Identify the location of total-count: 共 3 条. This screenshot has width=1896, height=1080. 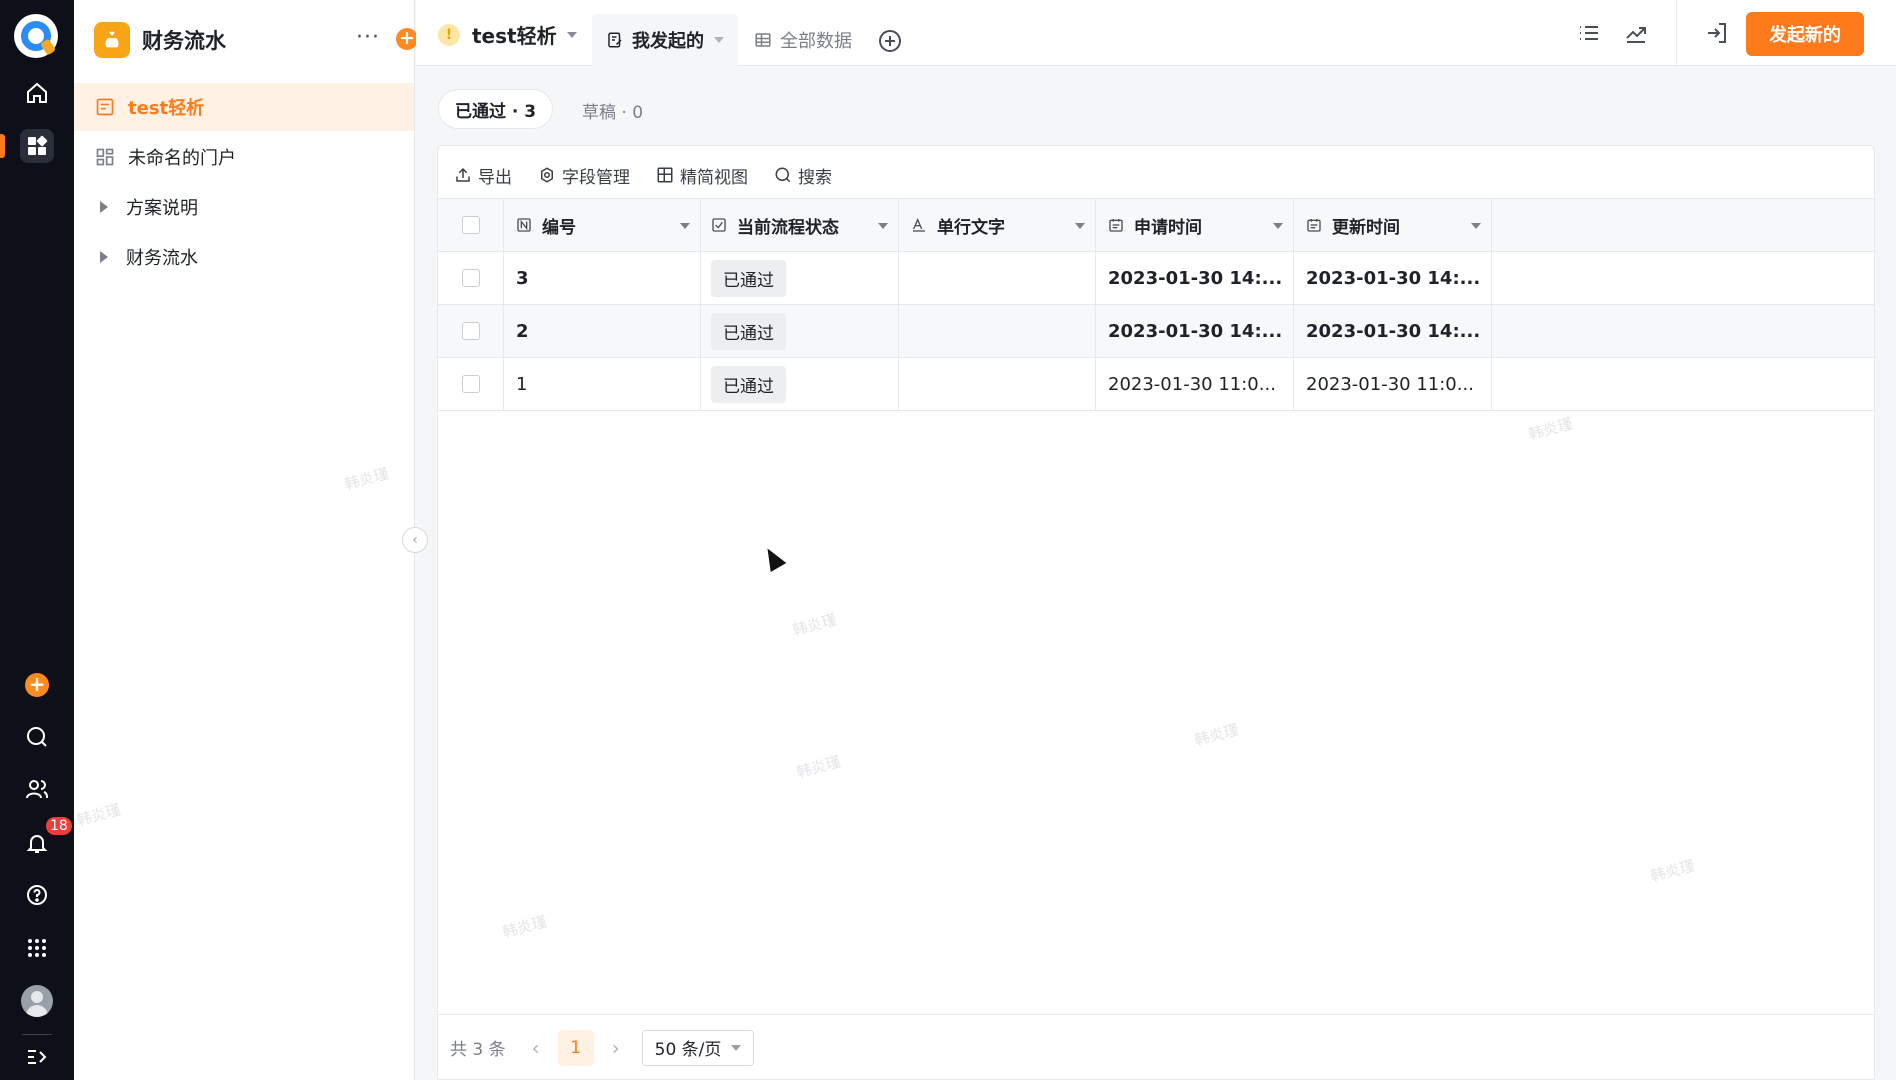
(478, 1050).